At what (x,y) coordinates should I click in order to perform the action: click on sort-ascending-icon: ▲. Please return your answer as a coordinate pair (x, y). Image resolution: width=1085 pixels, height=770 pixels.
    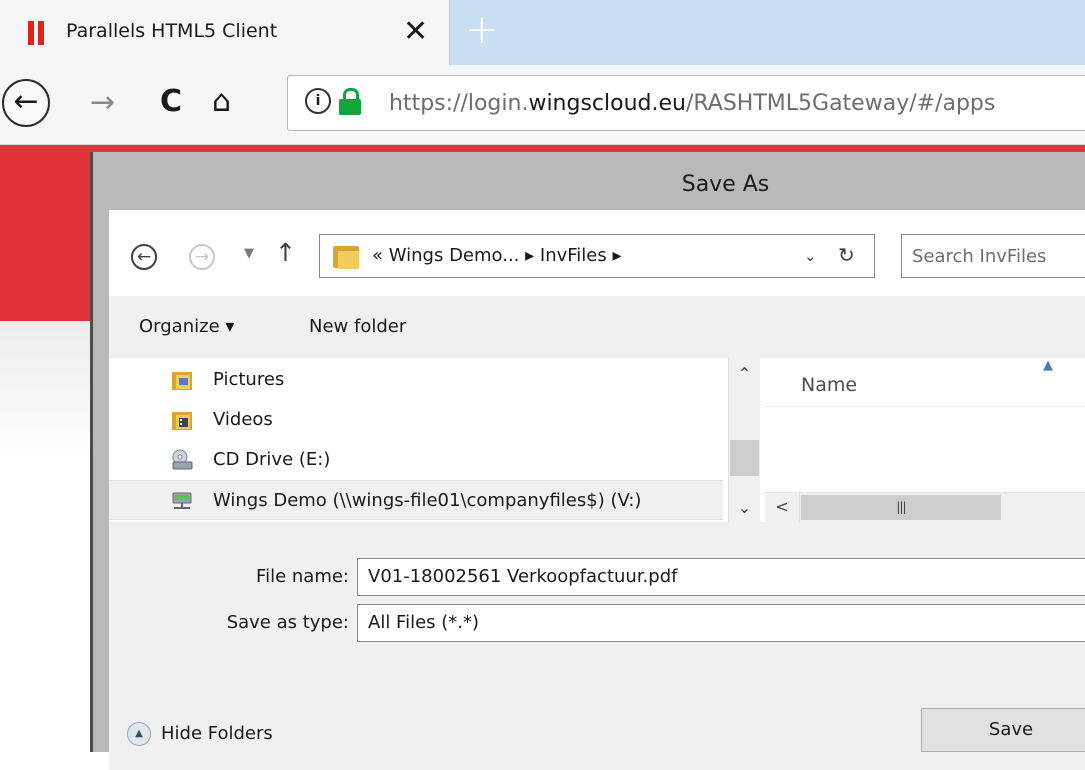
    Looking at the image, I should click on (1048, 365).